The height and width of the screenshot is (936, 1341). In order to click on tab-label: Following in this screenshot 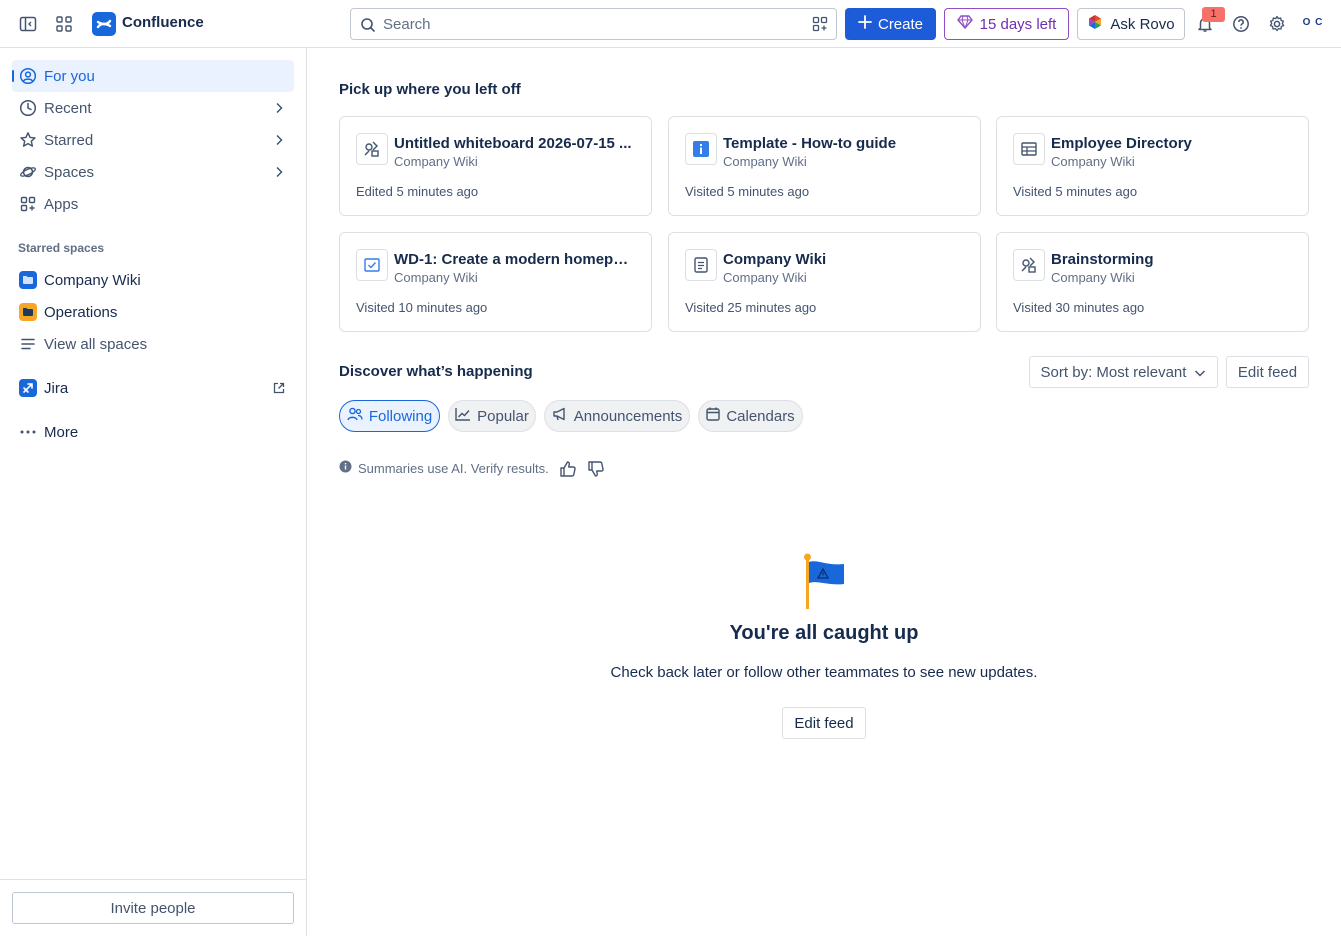, I will do `click(400, 416)`.